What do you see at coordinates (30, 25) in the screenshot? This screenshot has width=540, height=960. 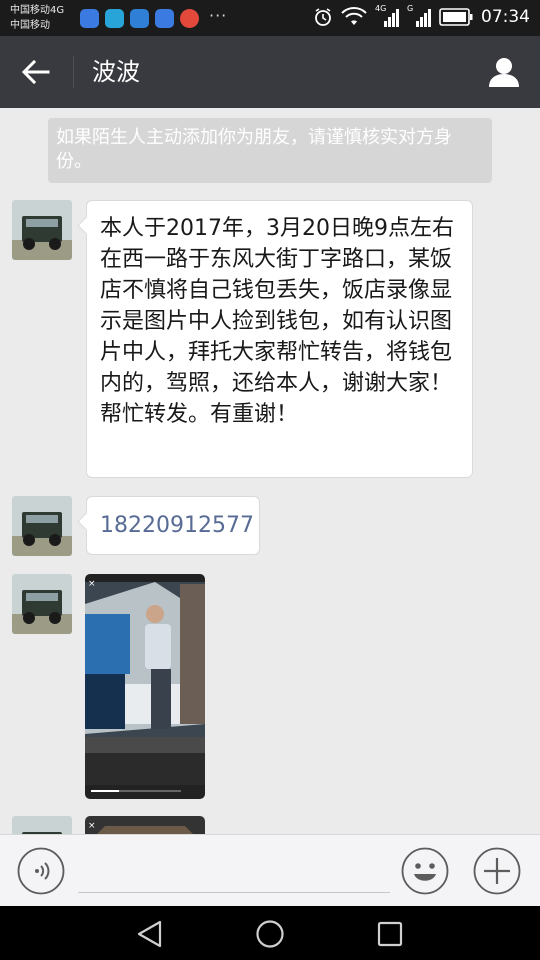 I see `carrier-line-2: 中国移动` at bounding box center [30, 25].